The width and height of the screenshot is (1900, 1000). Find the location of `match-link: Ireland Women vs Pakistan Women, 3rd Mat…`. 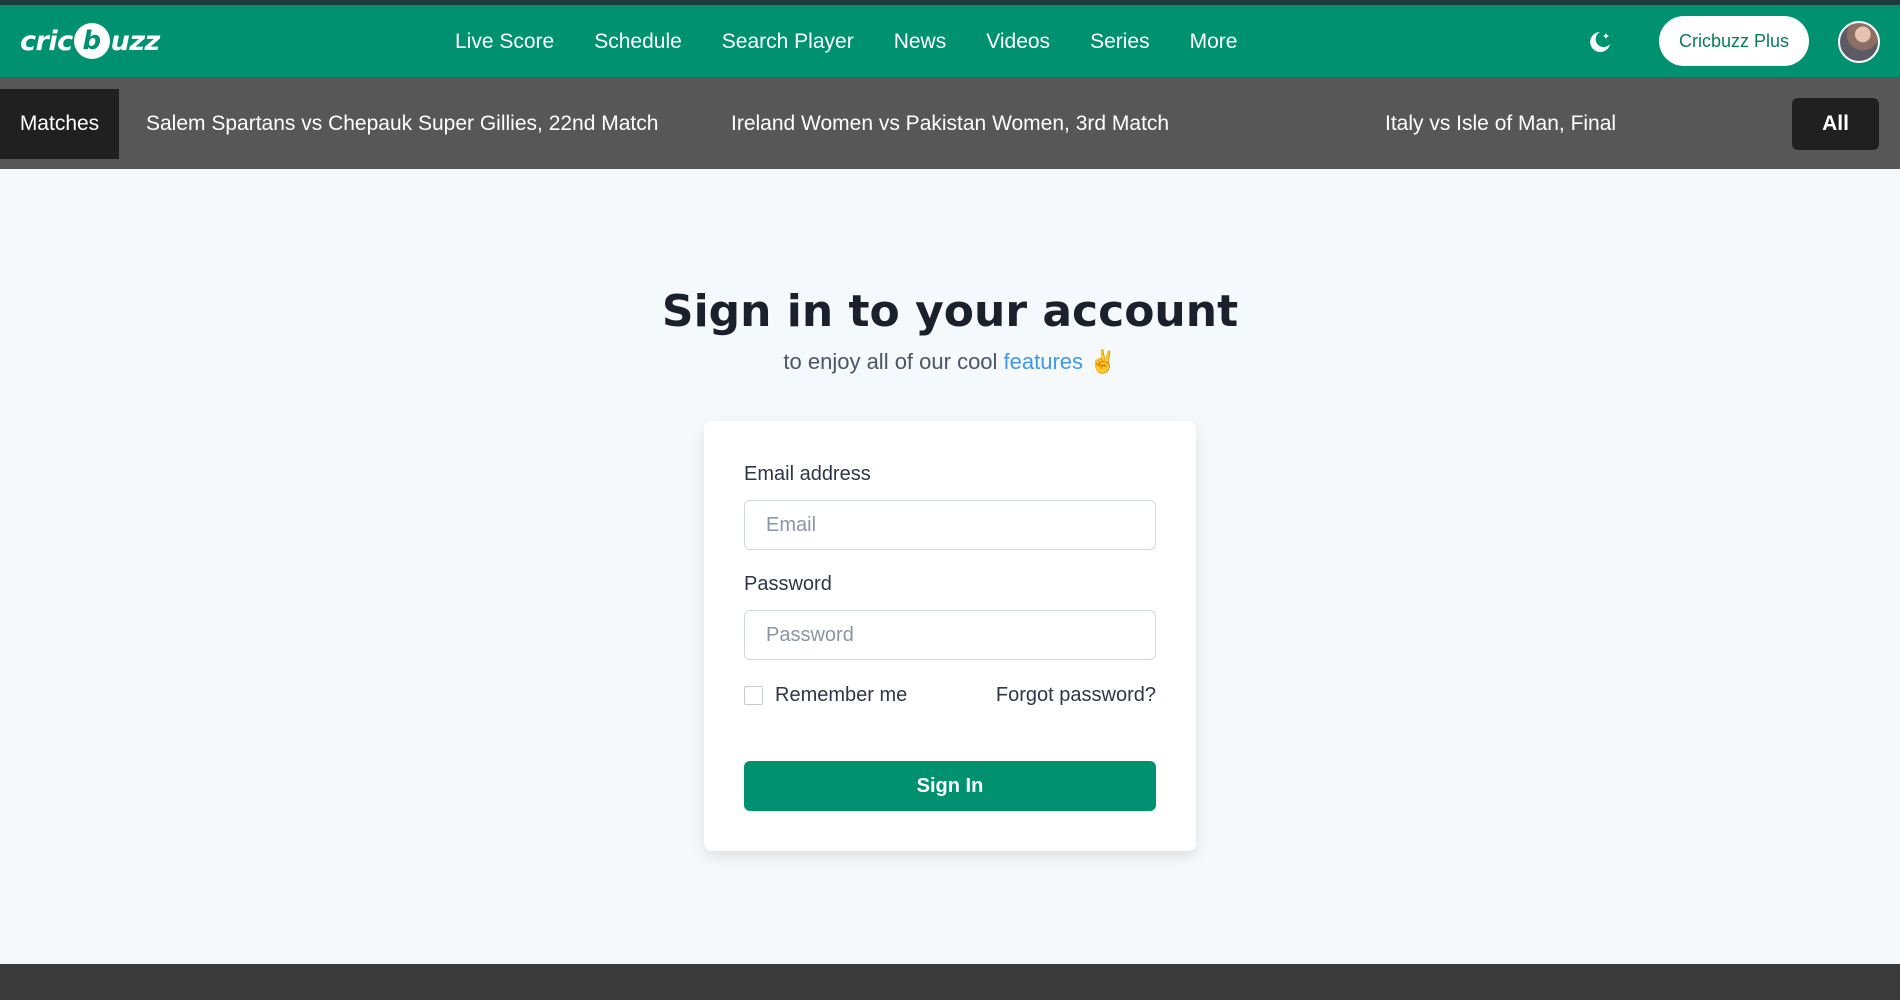

match-link: Ireland Women vs Pakistan Women, 3rd Mat… is located at coordinates (950, 123).